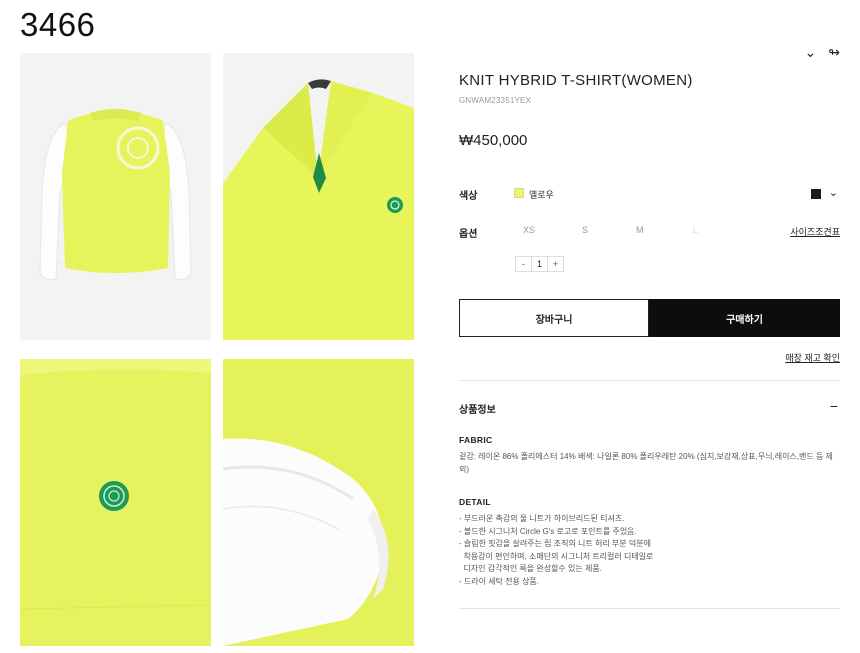 Image resolution: width=860 pixels, height=653 pixels. I want to click on header-actions: ⌄ ↬, so click(822, 52).